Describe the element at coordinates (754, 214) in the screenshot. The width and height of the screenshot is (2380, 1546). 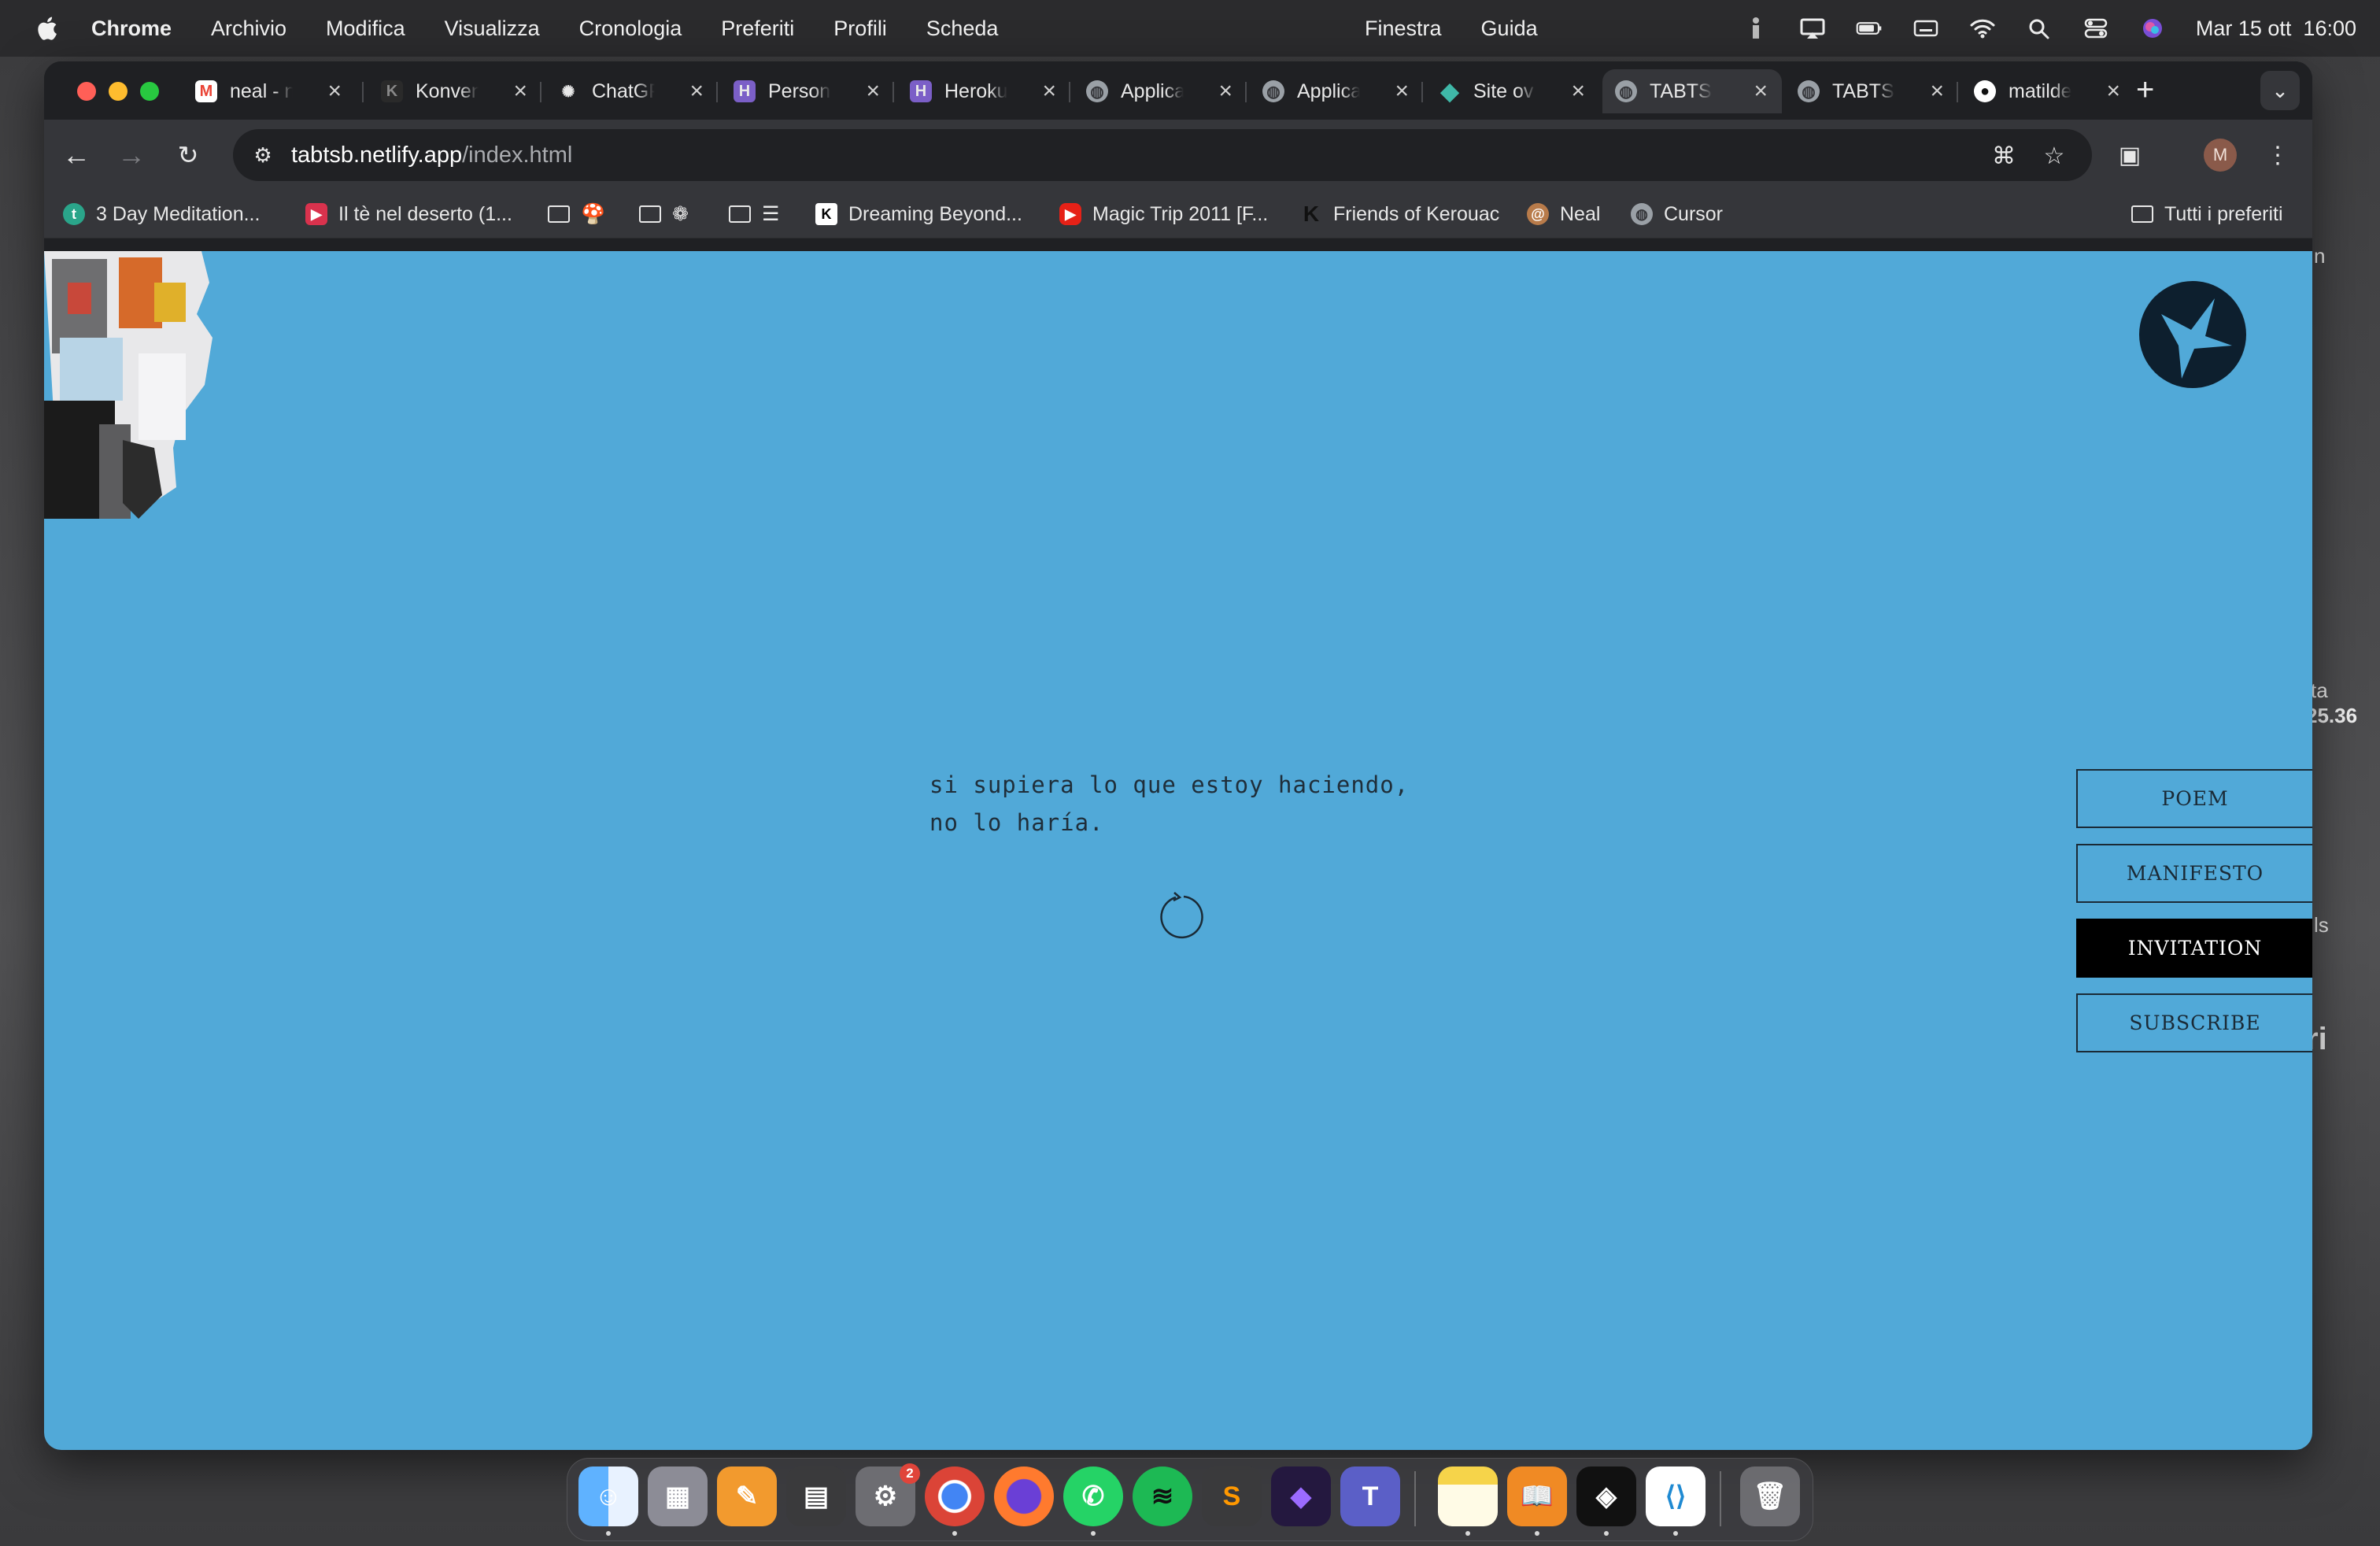
I see `bookmark-folder: ☰` at that location.